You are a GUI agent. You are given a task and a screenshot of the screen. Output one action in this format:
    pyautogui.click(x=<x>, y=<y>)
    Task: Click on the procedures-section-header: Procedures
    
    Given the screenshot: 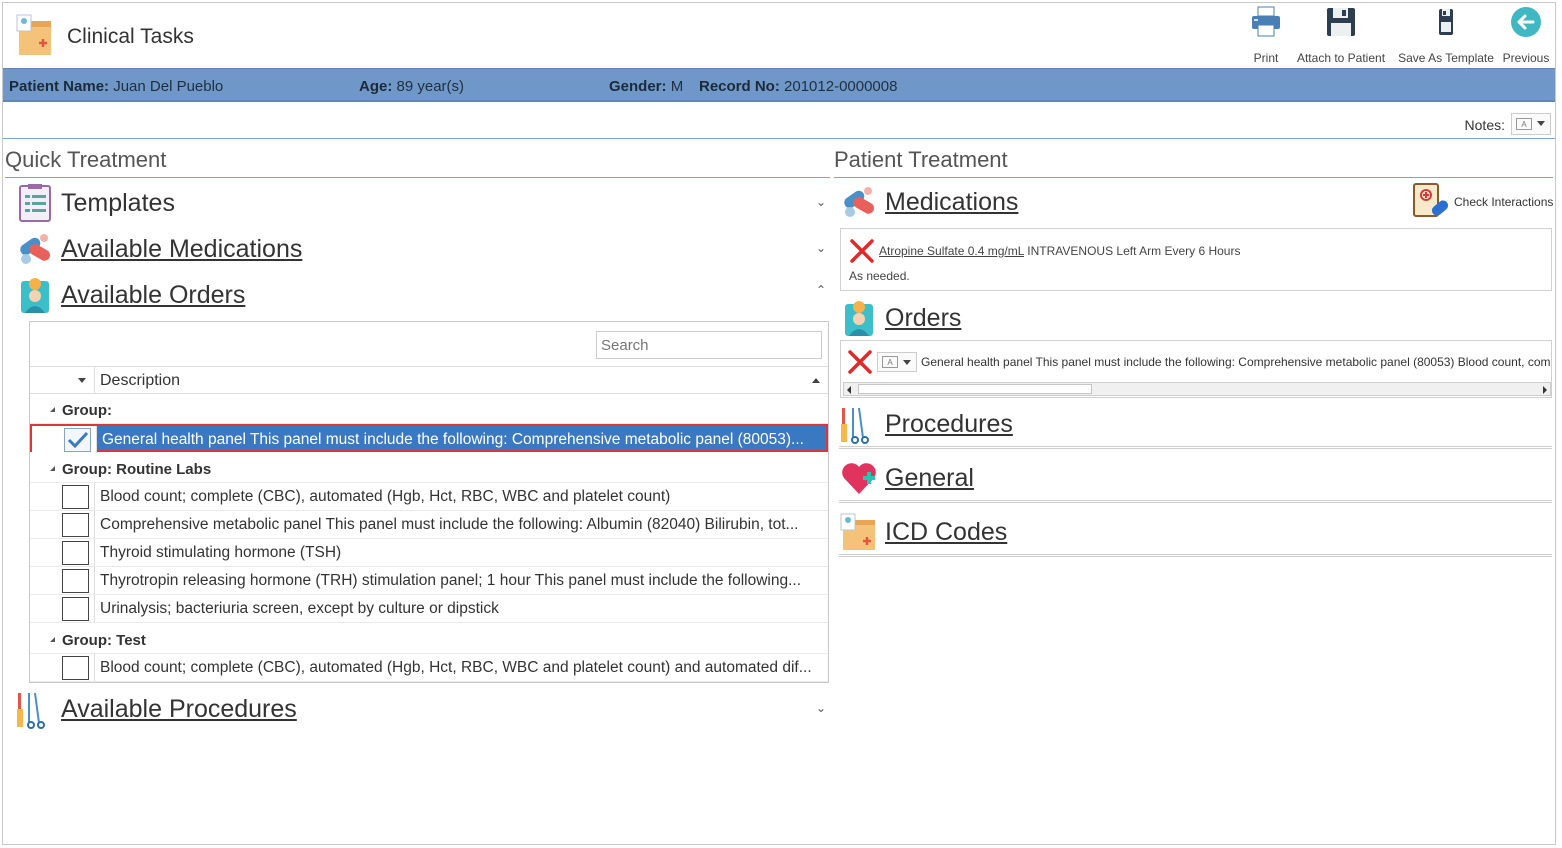 What is the action you would take?
    pyautogui.click(x=1196, y=423)
    